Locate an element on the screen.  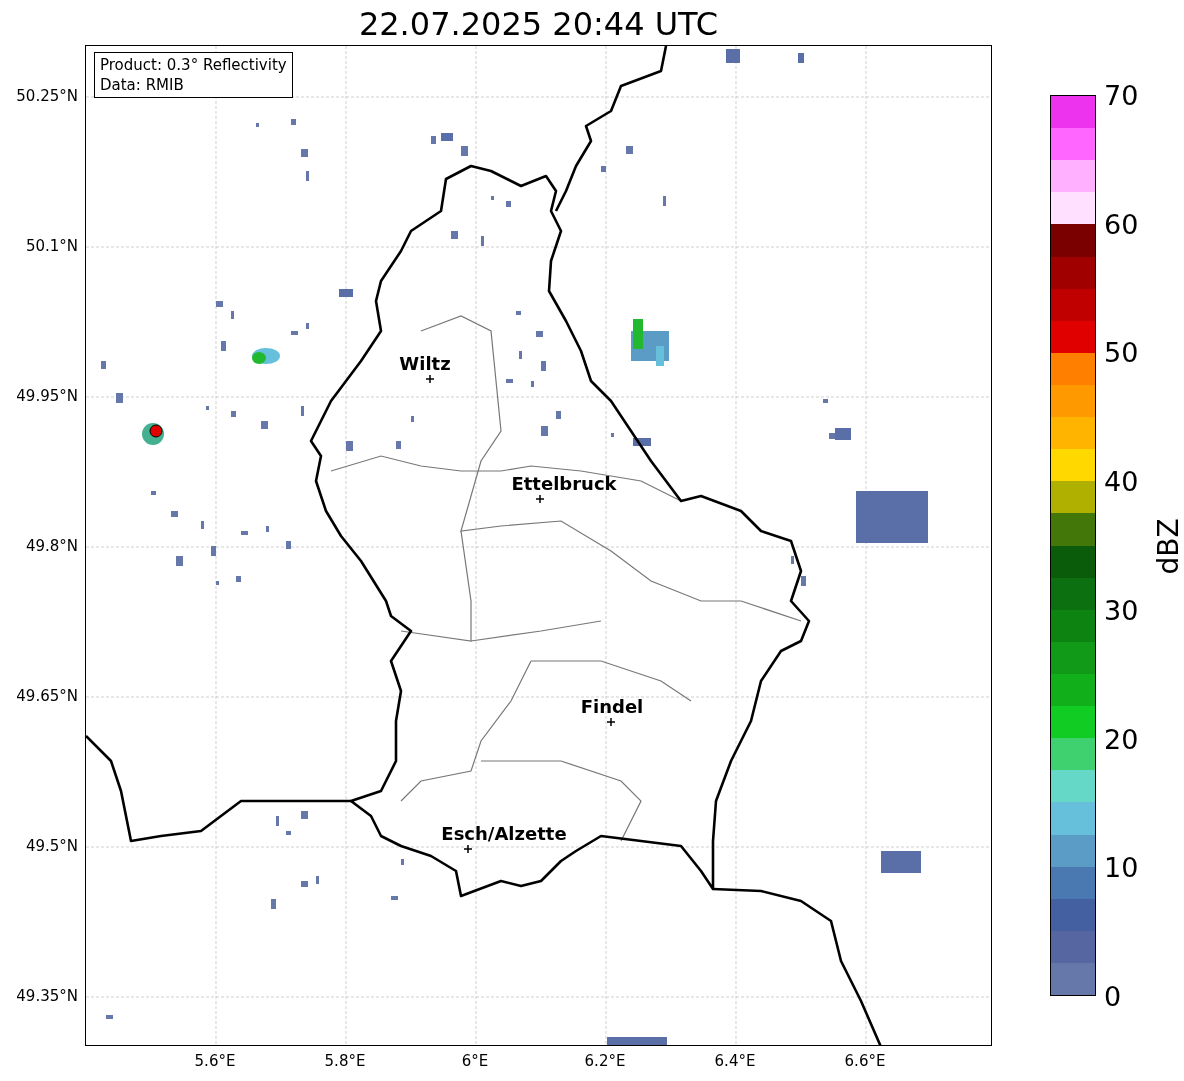
latitude-label: 49.8°N is located at coordinates (51, 546).